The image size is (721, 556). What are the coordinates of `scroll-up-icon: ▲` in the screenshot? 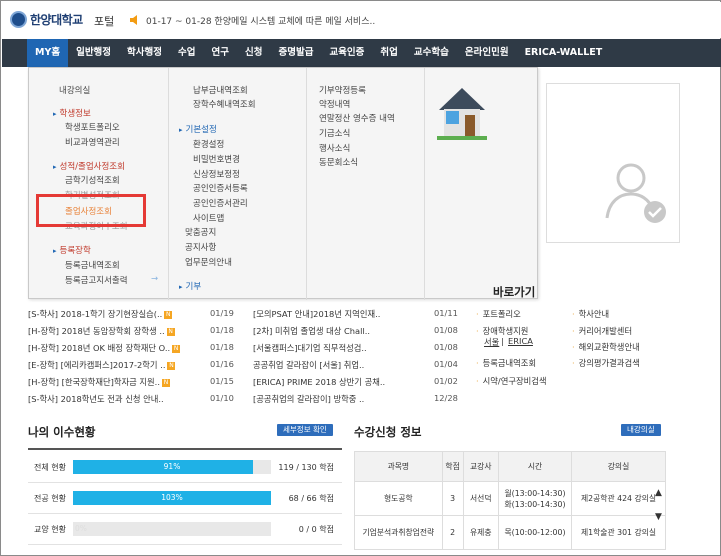 It's located at (658, 493).